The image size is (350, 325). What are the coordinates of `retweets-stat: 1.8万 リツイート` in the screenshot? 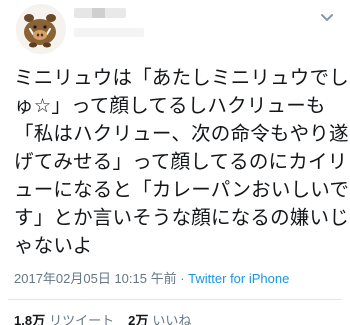 It's located at (64, 319).